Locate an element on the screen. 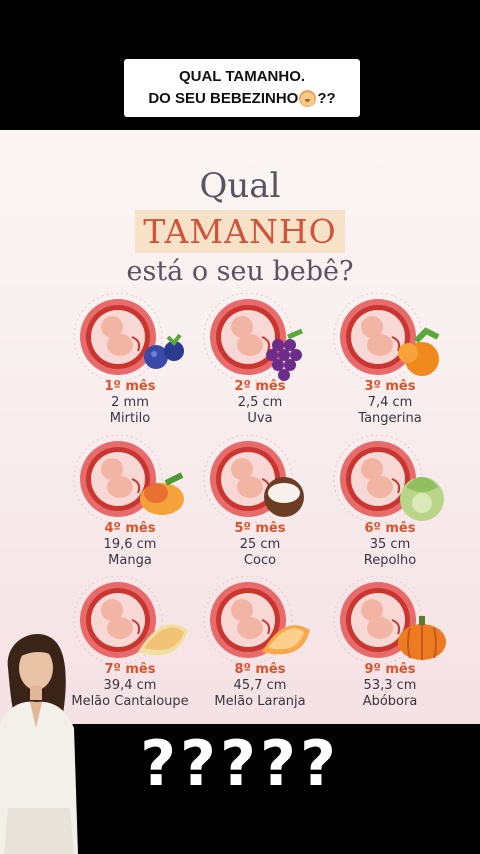  month-fruit: Tangerina is located at coordinates (390, 418).